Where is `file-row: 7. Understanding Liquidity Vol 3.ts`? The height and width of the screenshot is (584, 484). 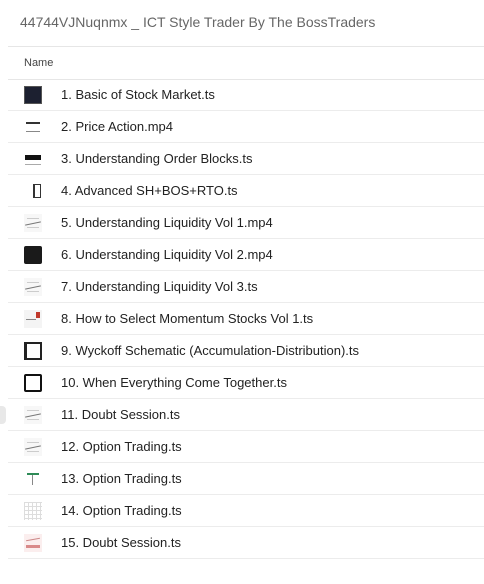 file-row: 7. Understanding Liquidity Vol 3.ts is located at coordinates (246, 287).